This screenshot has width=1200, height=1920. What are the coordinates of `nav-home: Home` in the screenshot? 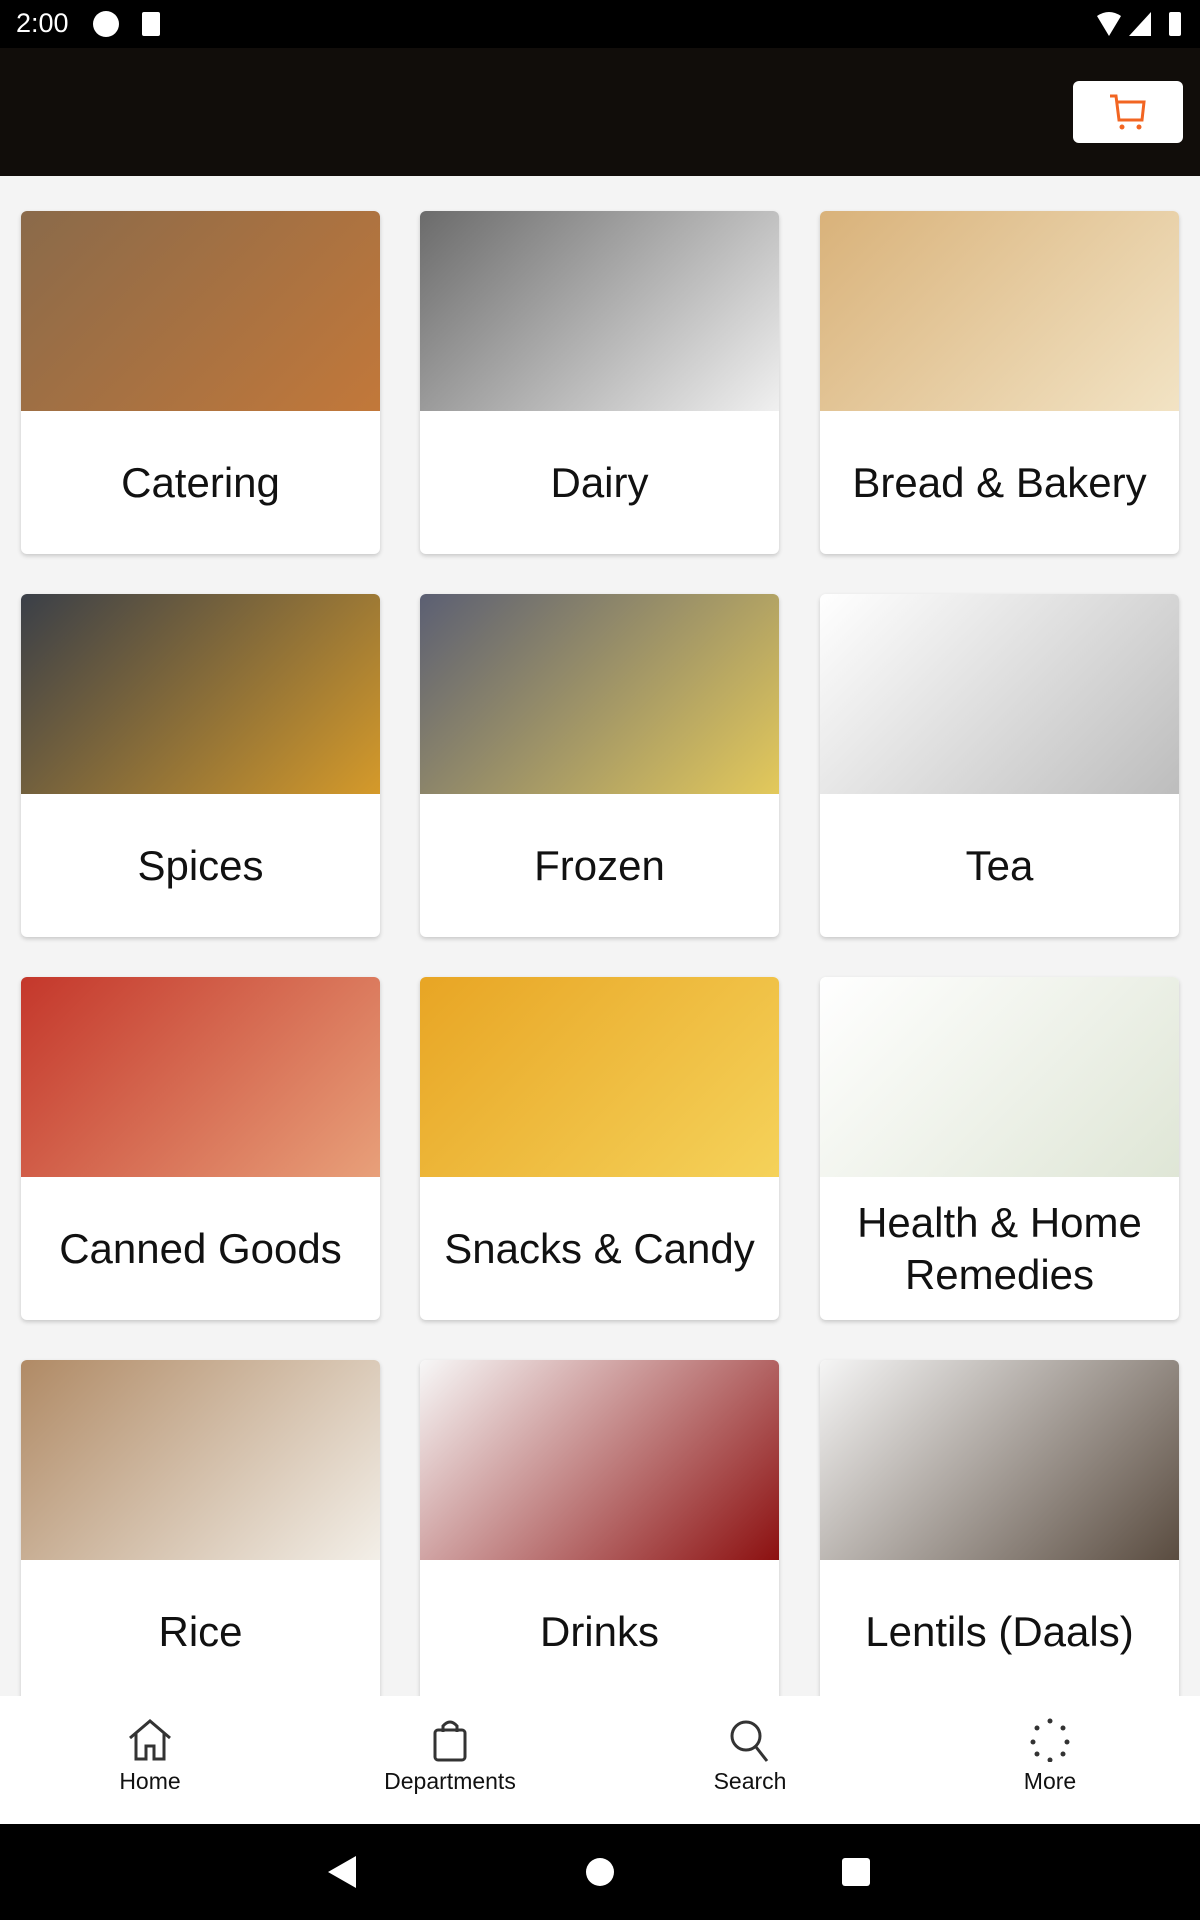 It's located at (150, 1760).